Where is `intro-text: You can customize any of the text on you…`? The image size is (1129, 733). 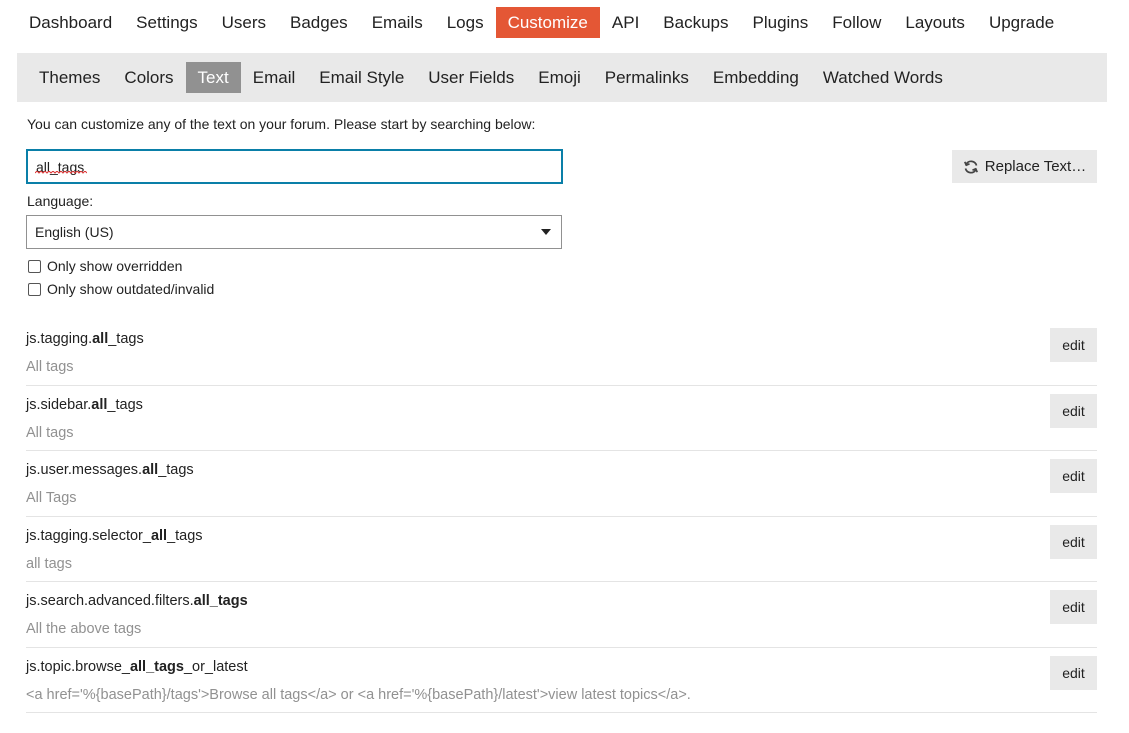
intro-text: You can customize any of the text on you… is located at coordinates (281, 124).